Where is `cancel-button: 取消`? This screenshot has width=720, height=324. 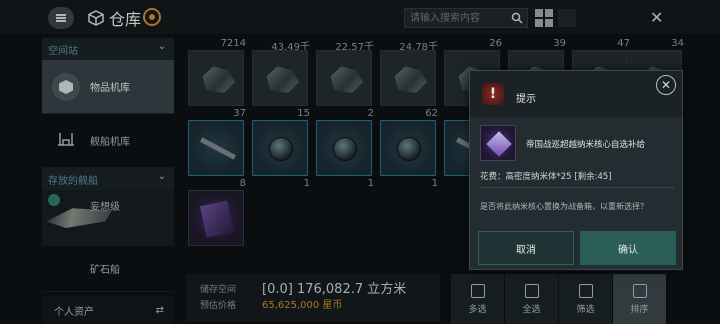 cancel-button: 取消 is located at coordinates (526, 248).